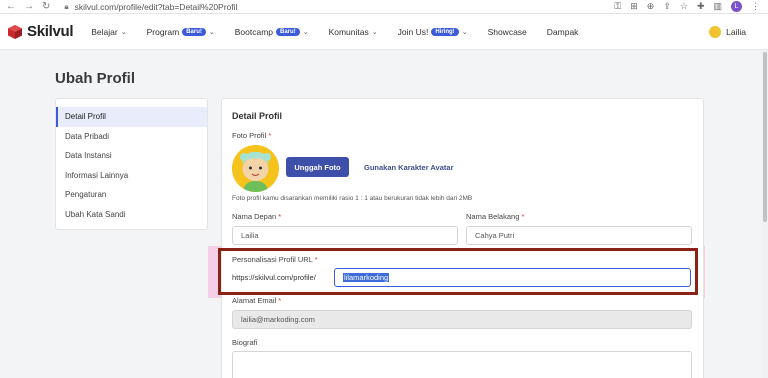 This screenshot has width=768, height=378. I want to click on site-logo: Skilvul, so click(37, 31).